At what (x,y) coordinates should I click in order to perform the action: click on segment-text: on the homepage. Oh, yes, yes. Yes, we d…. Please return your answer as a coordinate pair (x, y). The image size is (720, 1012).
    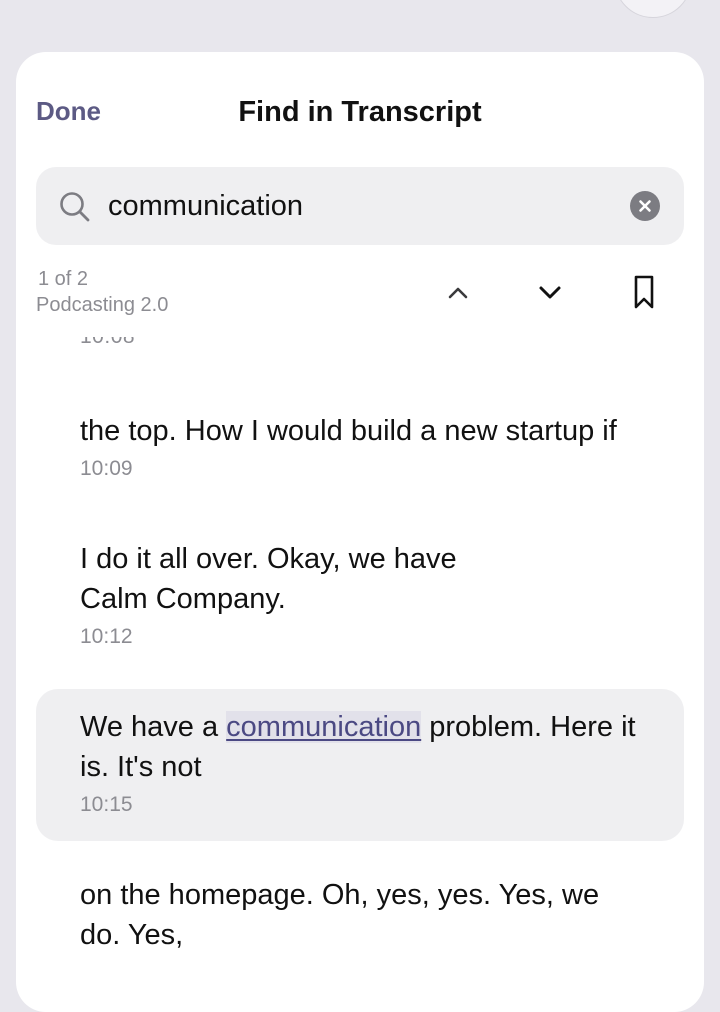
    Looking at the image, I should click on (340, 915).